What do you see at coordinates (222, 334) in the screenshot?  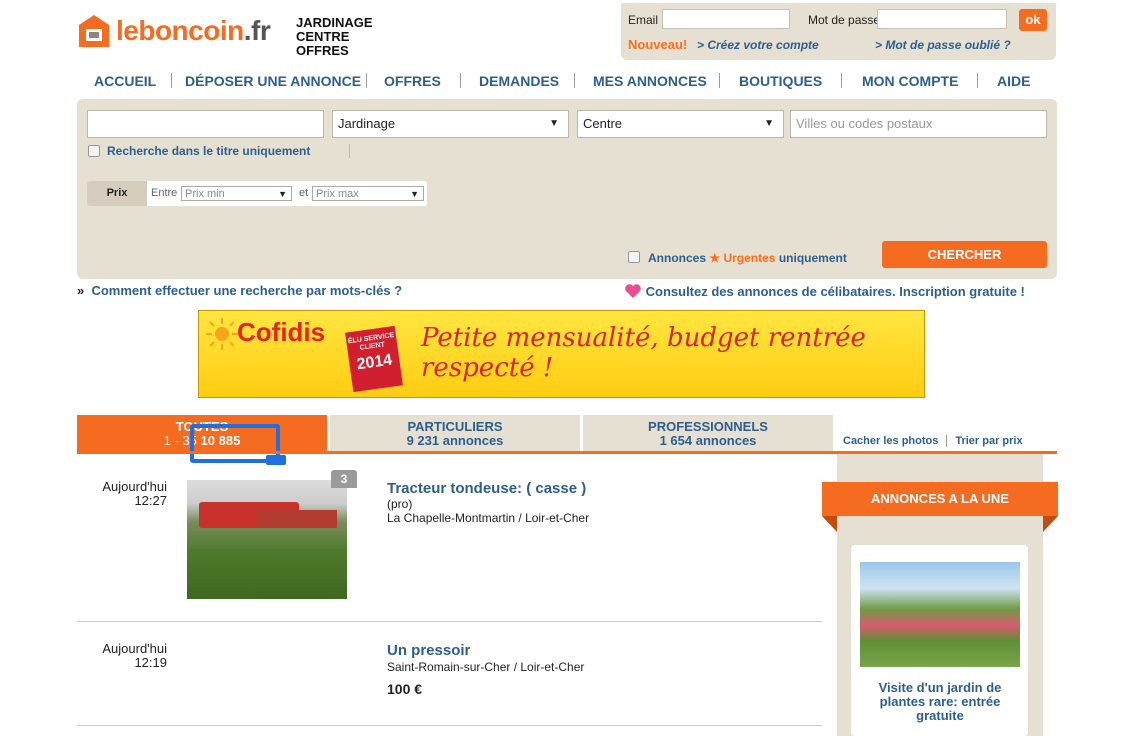 I see `sun-icon` at bounding box center [222, 334].